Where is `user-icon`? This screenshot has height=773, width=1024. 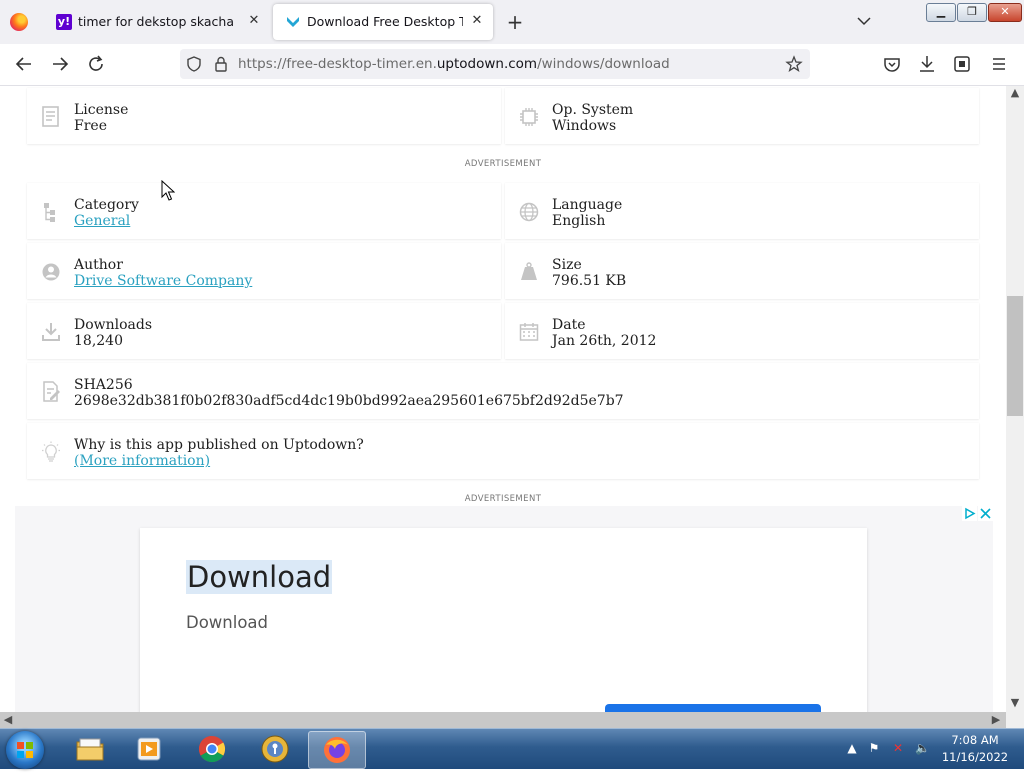
user-icon is located at coordinates (51, 272).